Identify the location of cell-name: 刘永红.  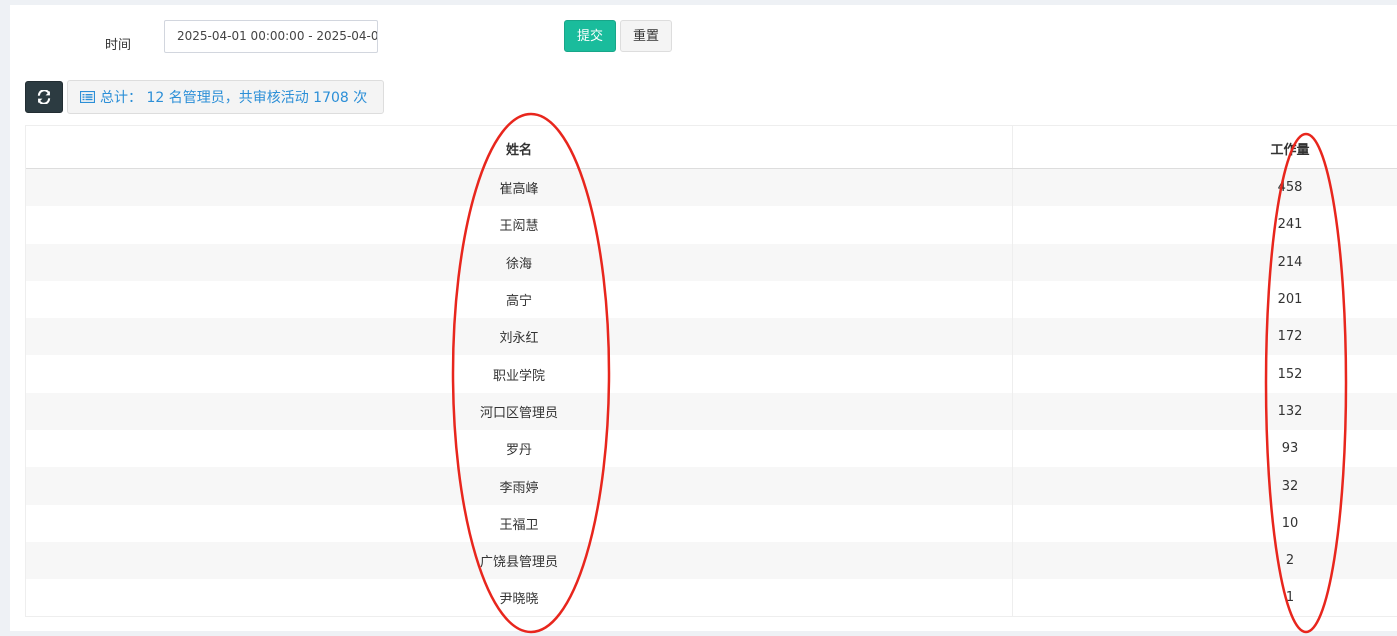
(519, 337).